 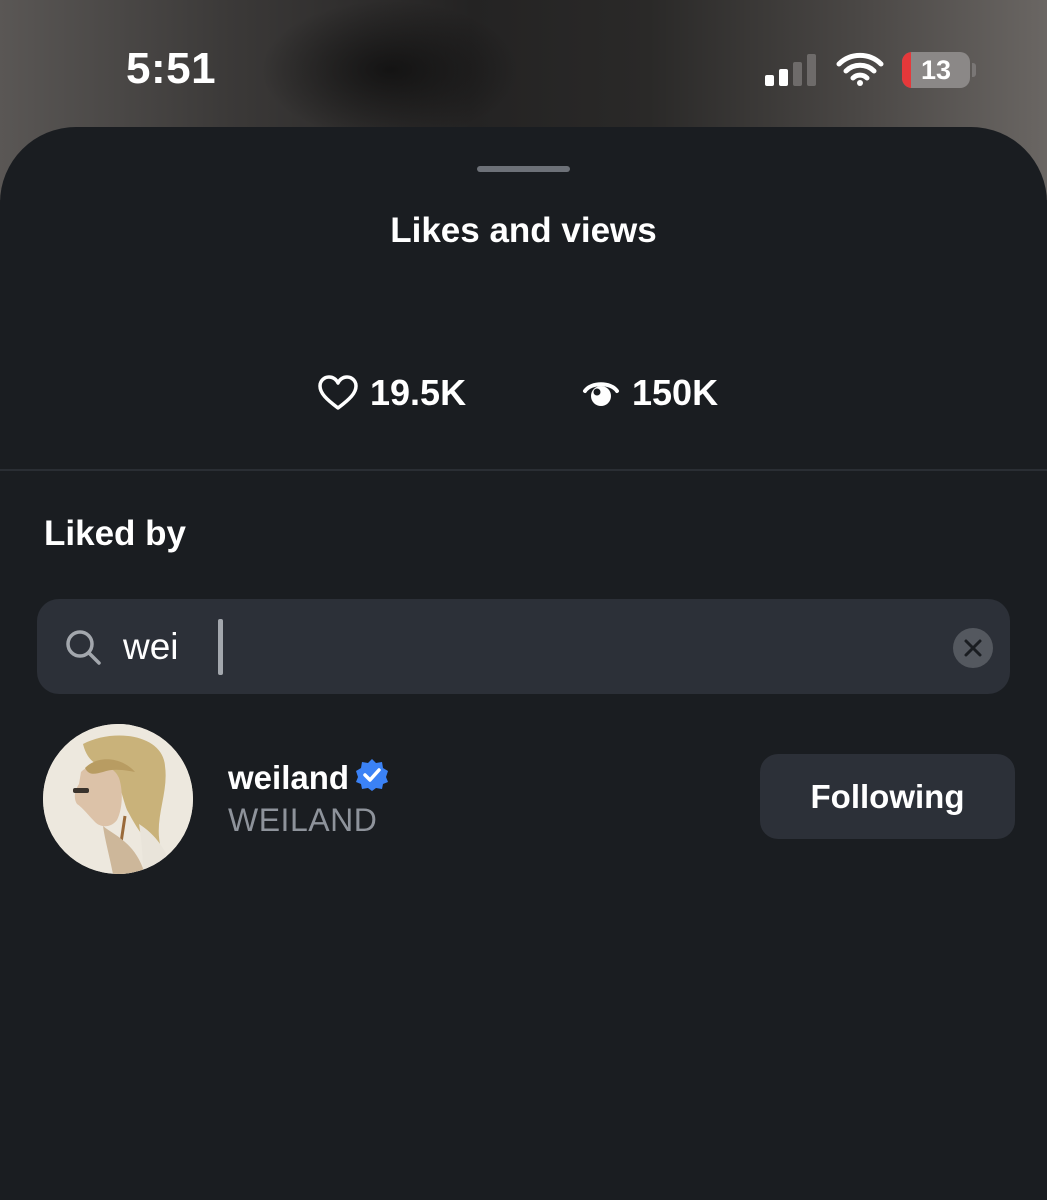 I want to click on battery-indicator: 13, so click(x=936, y=70).